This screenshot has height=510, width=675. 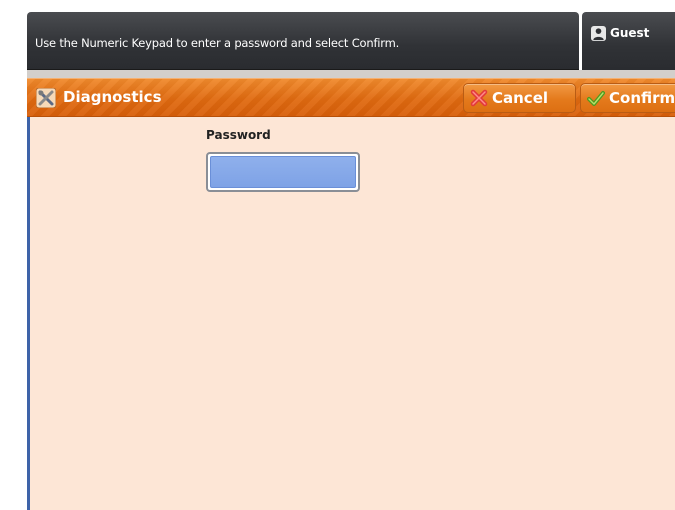 What do you see at coordinates (479, 98) in the screenshot?
I see `x-icon` at bounding box center [479, 98].